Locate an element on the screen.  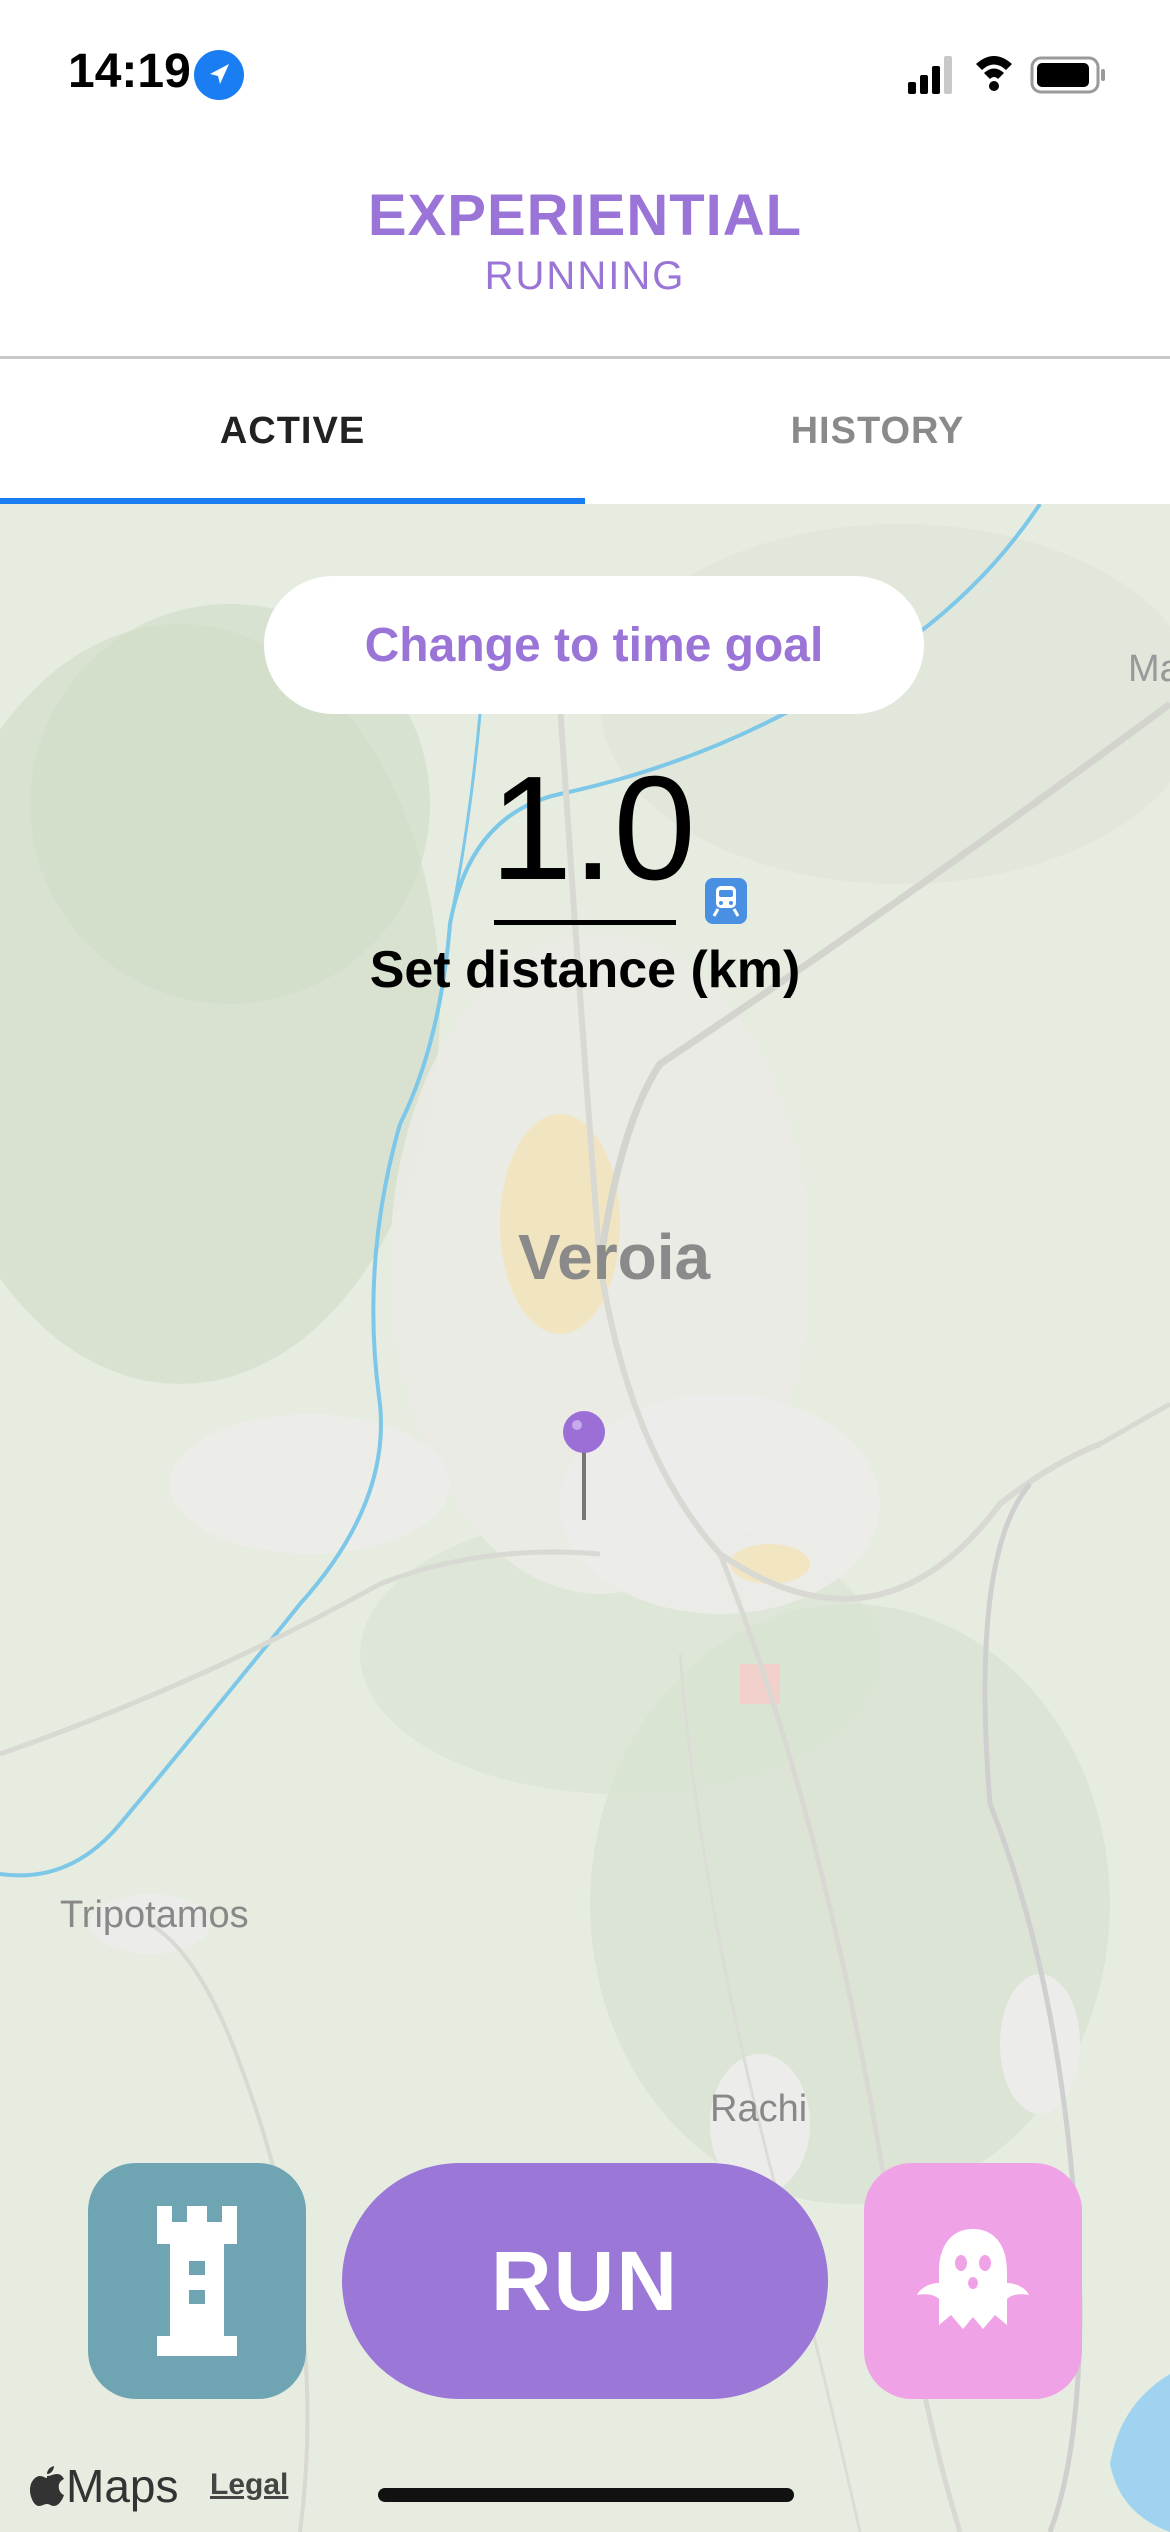
cellular-signal-icon is located at coordinates (930, 75).